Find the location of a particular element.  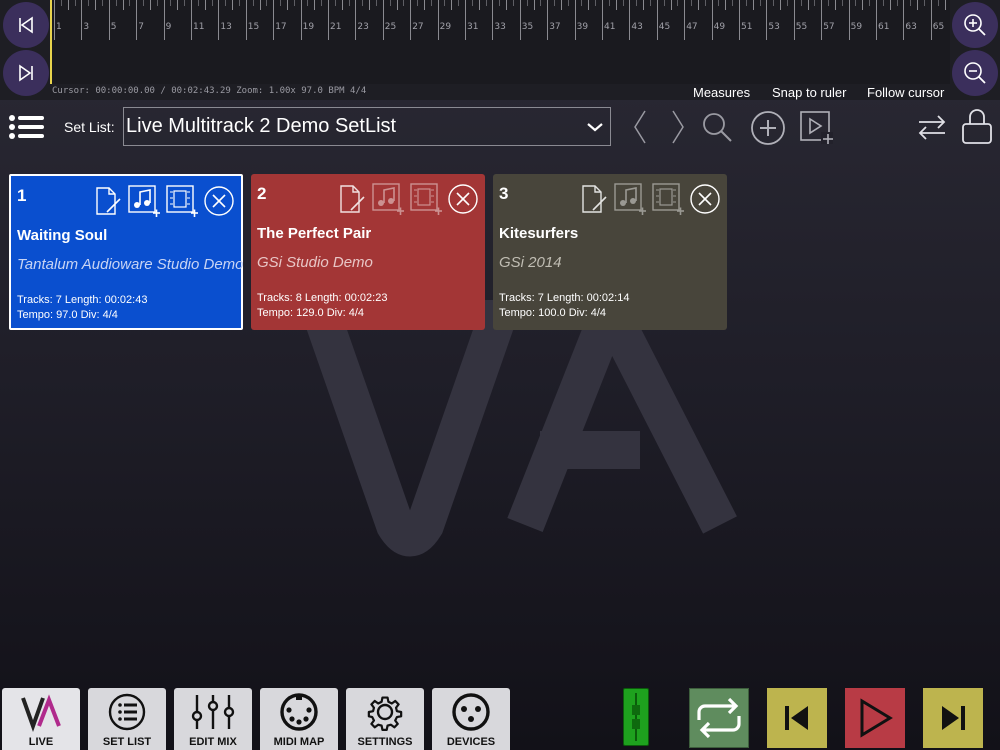

song-number: 2 is located at coordinates (262, 193).